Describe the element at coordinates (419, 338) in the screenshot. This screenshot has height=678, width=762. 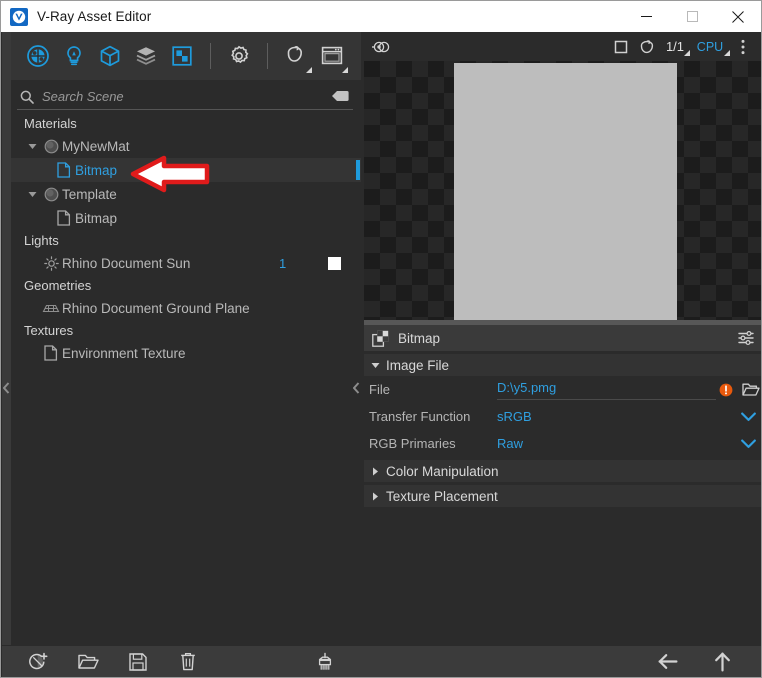
I see `properties-title: Bitmap` at that location.